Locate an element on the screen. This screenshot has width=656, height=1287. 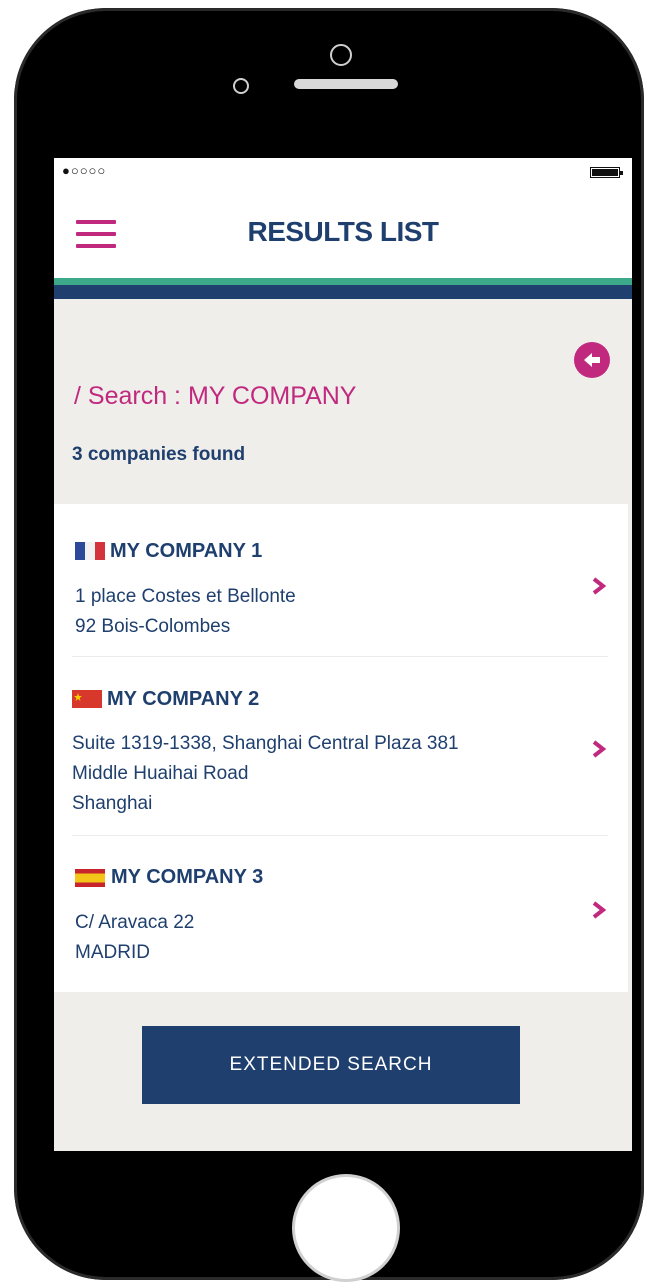
results-count: 3 companies found is located at coordinates (159, 454).